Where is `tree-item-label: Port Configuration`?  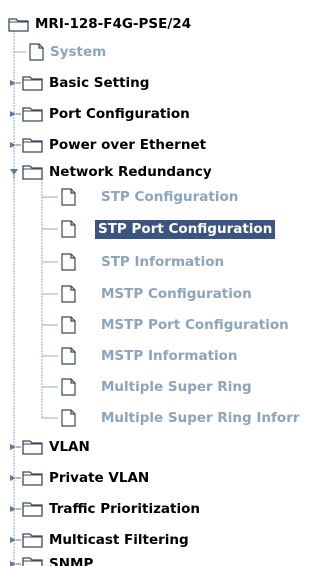
tree-item-label: Port Configuration is located at coordinates (119, 114).